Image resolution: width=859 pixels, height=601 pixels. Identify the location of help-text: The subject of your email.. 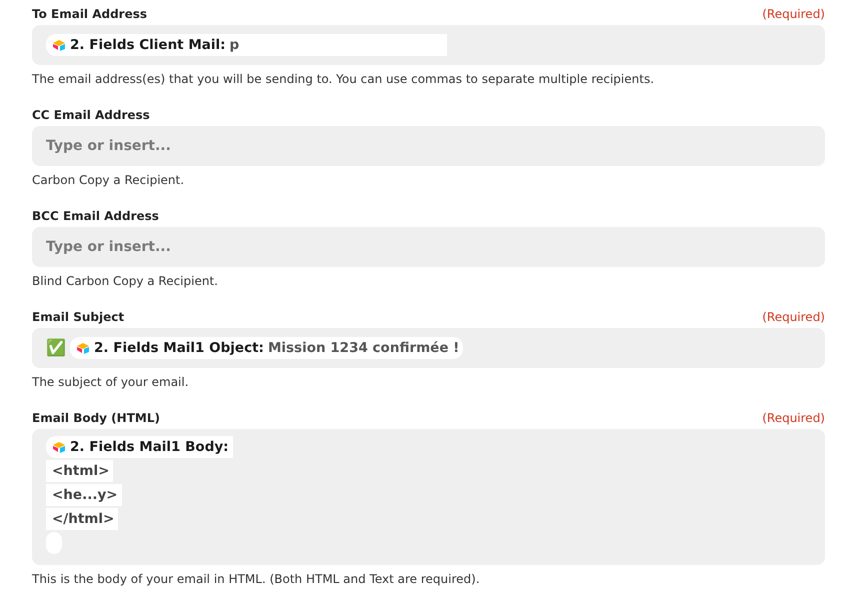
(111, 382).